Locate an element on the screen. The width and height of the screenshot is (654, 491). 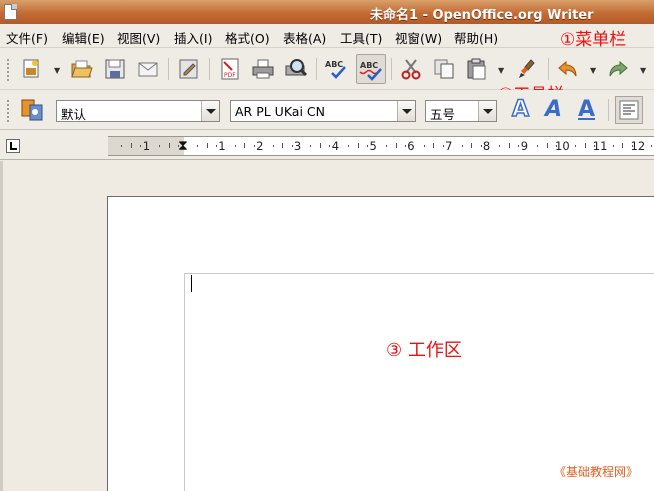
print-preview-icon is located at coordinates (296, 69).